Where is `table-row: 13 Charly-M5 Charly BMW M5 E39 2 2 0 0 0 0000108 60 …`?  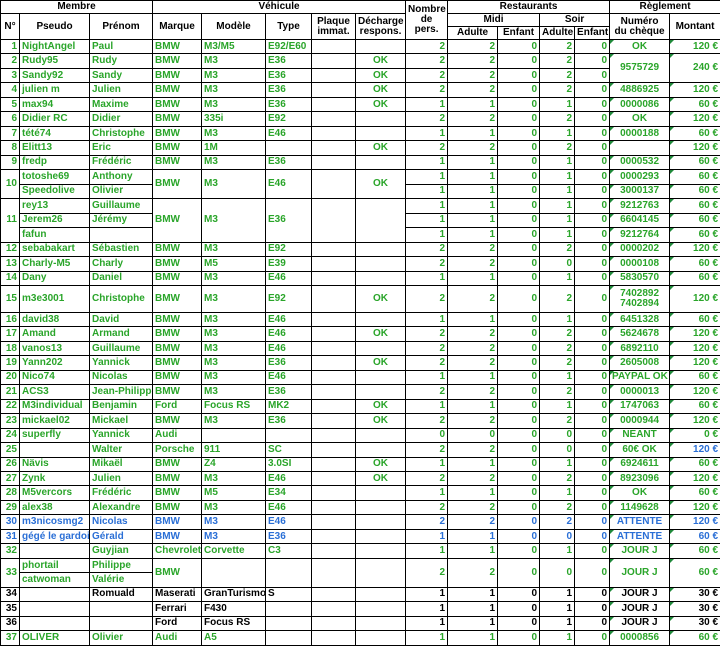 table-row: 13 Charly-M5 Charly BMW M5 E39 2 2 0 0 0 0000108 60 … is located at coordinates (360, 264).